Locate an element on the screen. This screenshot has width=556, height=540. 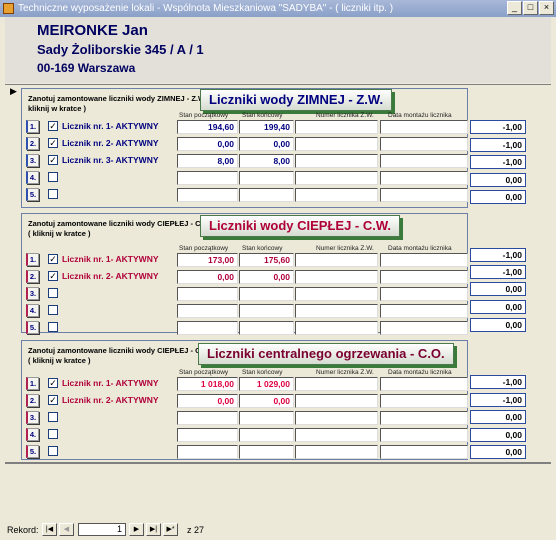
close-button: × is located at coordinates (546, 8).